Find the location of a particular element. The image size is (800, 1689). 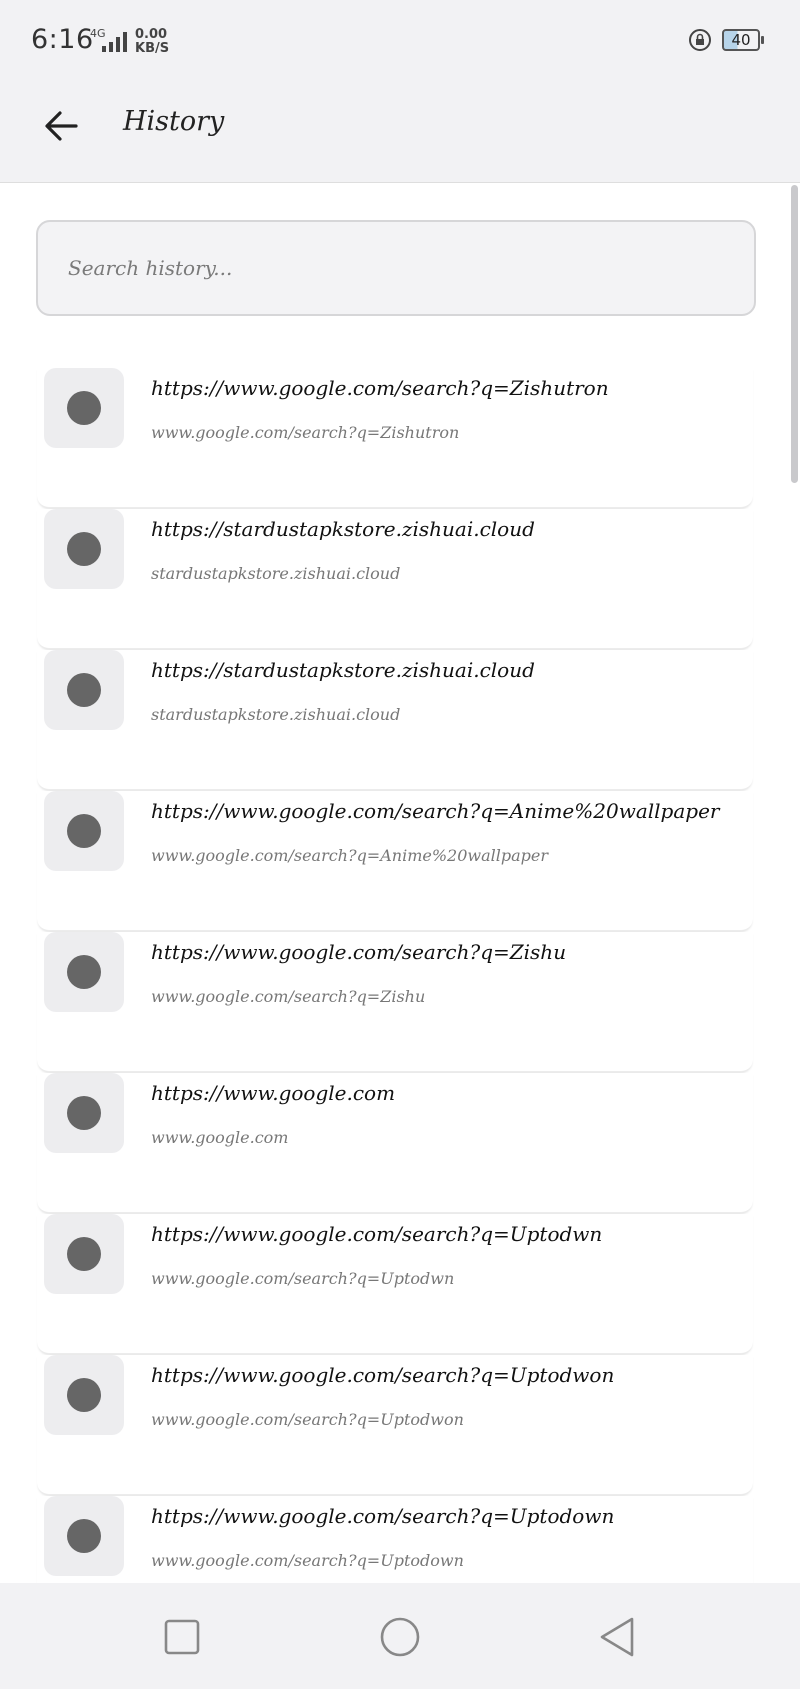

search-input is located at coordinates (396, 268).